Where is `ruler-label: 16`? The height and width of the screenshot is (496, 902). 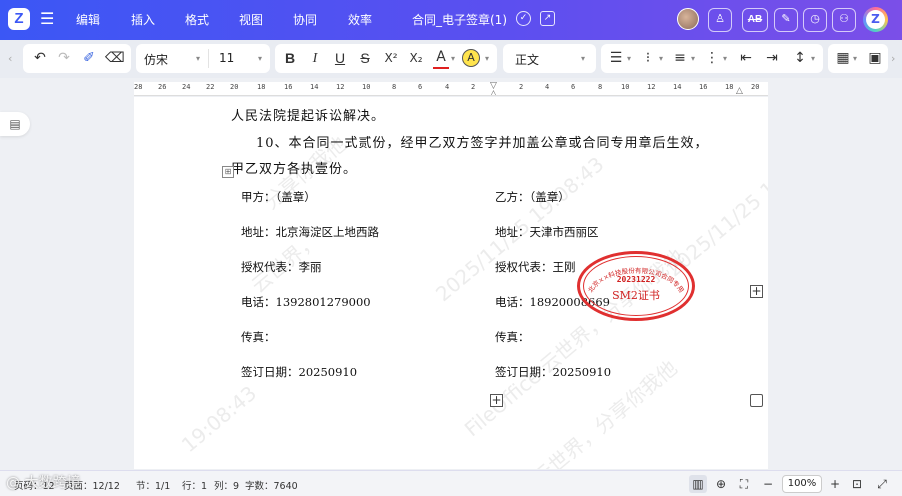
ruler-label: 16 is located at coordinates (288, 87).